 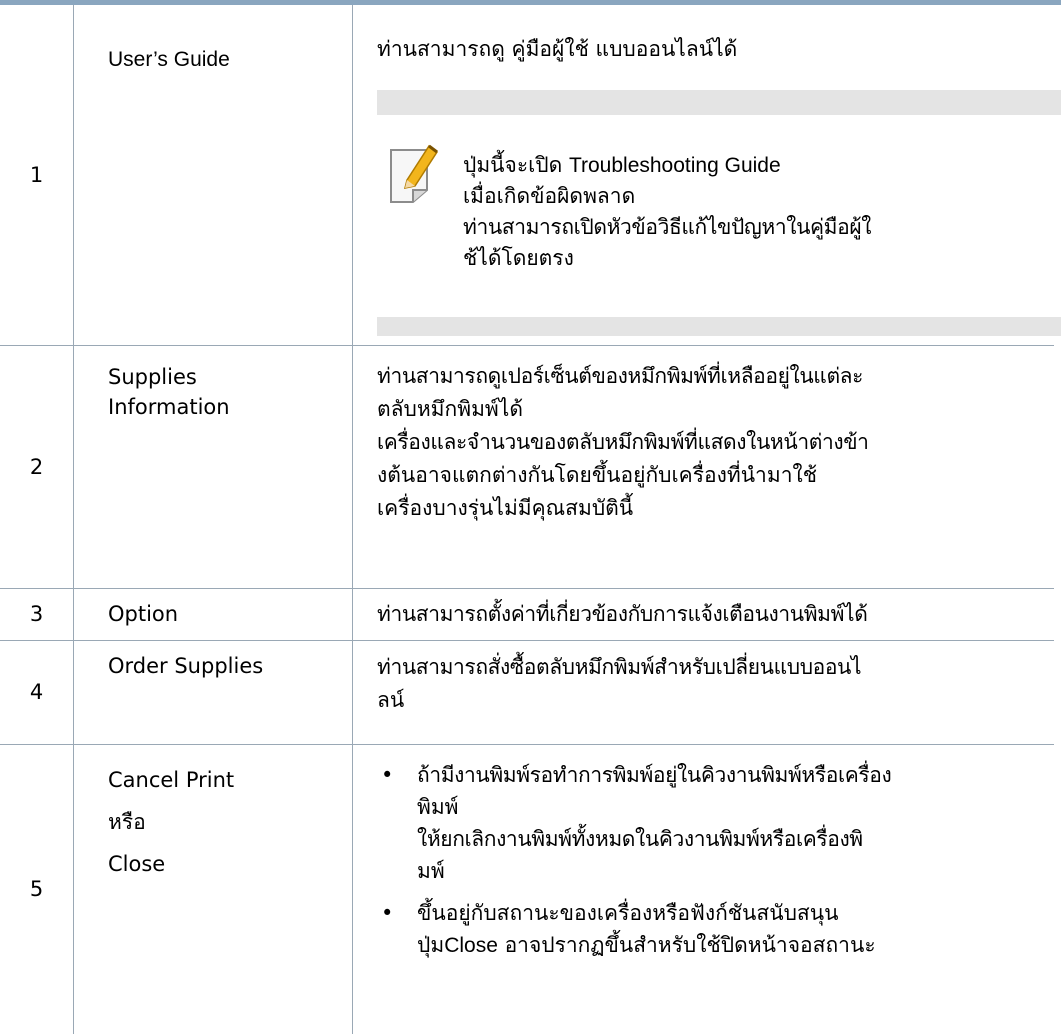 What do you see at coordinates (37, 175) in the screenshot?
I see `row-number: 1` at bounding box center [37, 175].